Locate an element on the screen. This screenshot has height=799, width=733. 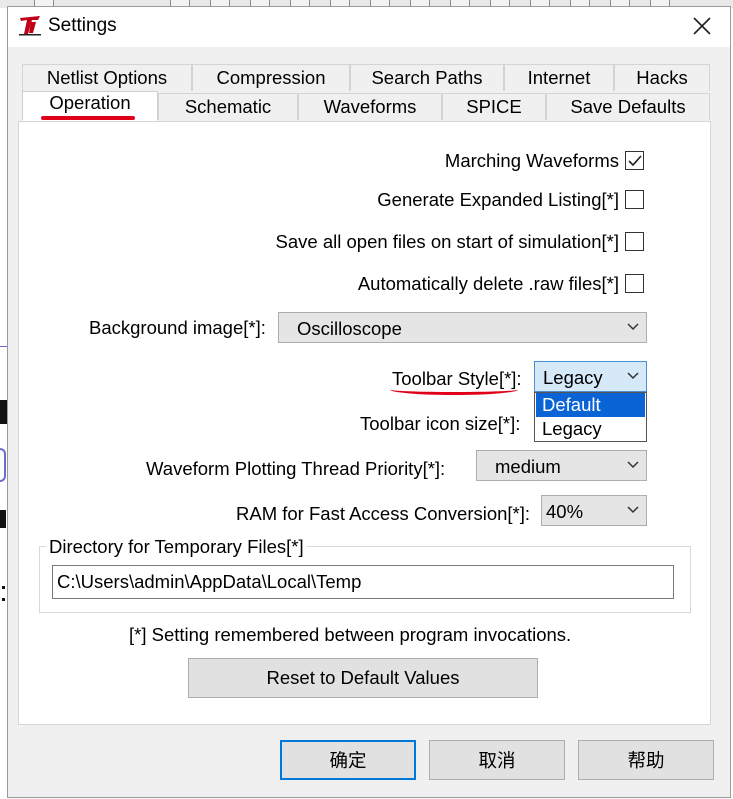
background-image-value: Oscilloscope is located at coordinates (349, 328).